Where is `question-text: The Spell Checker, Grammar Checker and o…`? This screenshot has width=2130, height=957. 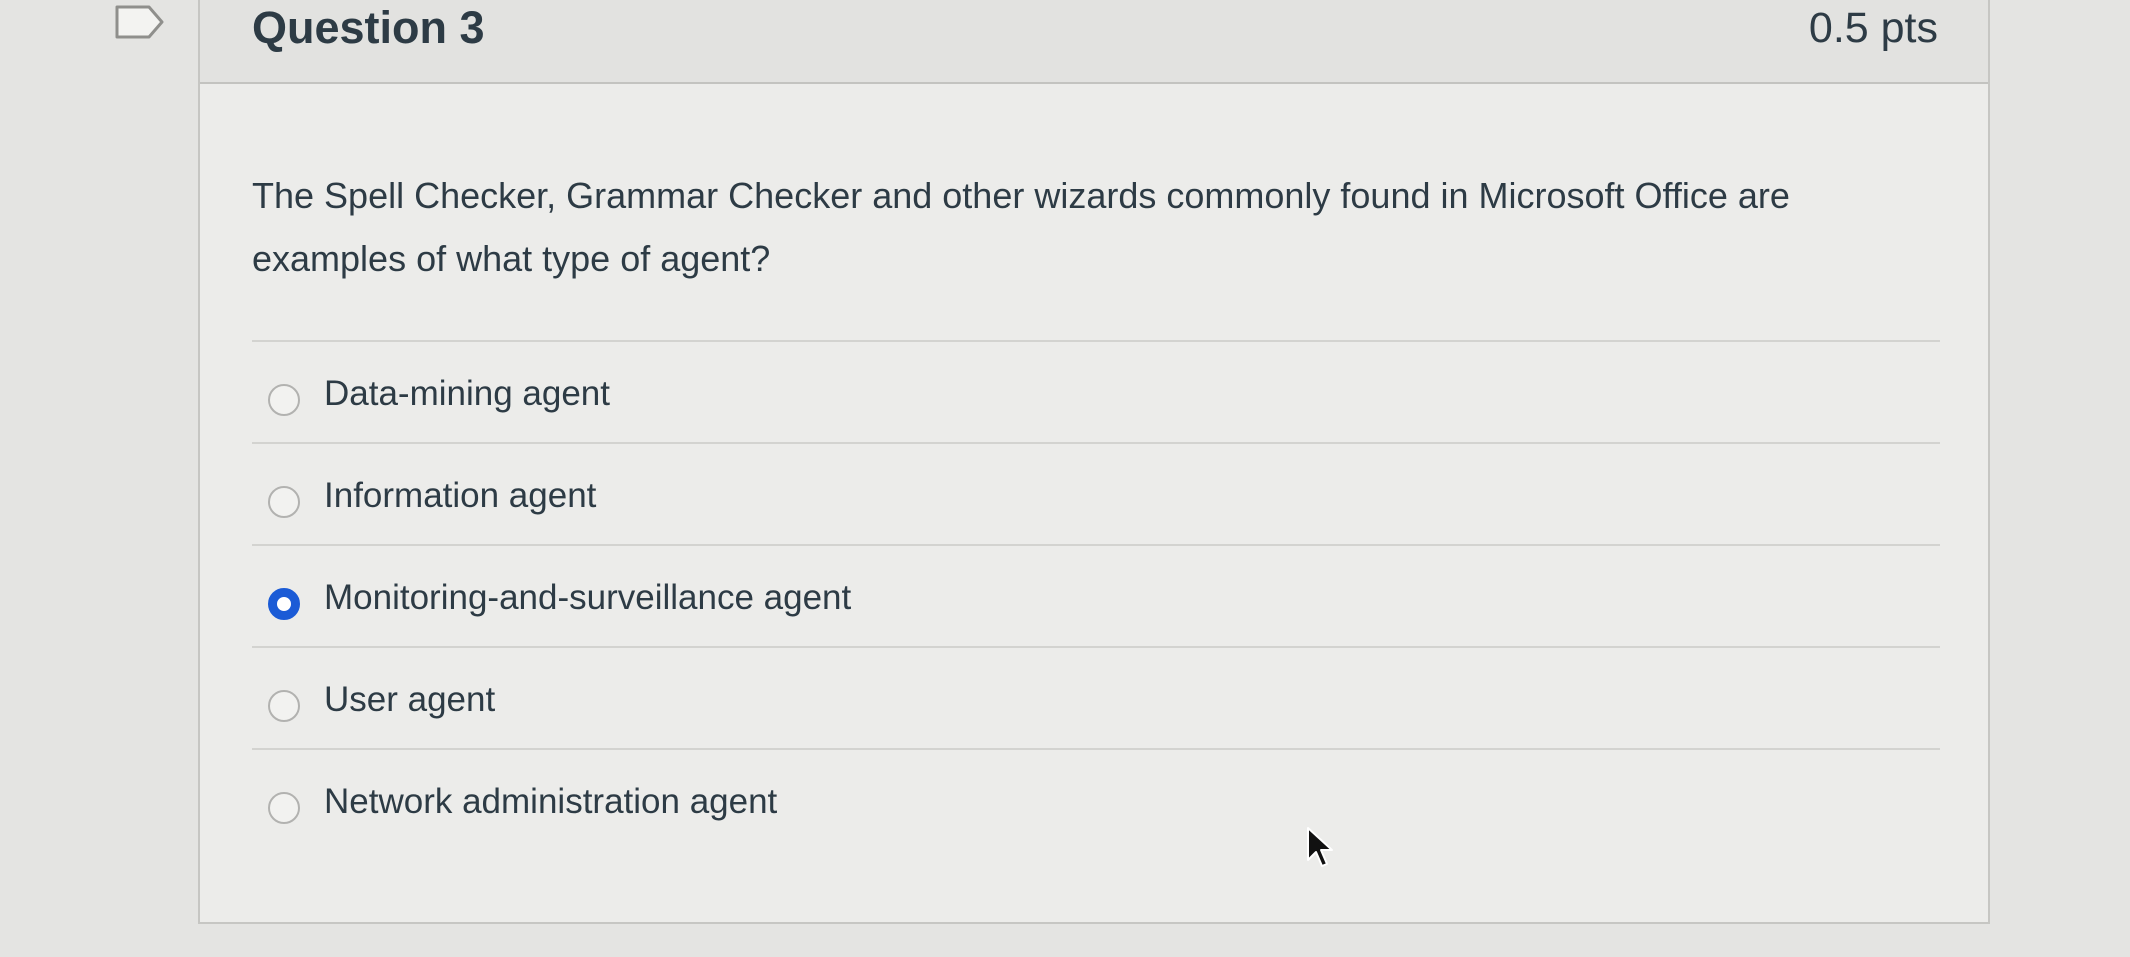 question-text: The Spell Checker, Grammar Checker and o… is located at coordinates (1021, 227).